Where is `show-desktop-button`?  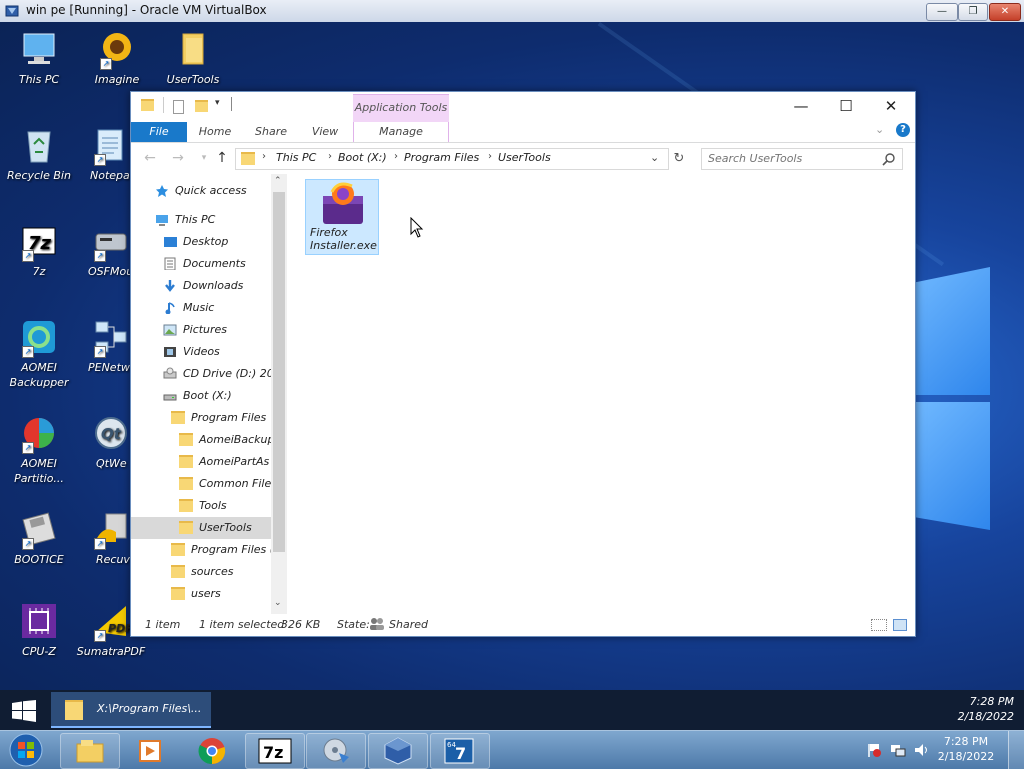 show-desktop-button is located at coordinates (1016, 750).